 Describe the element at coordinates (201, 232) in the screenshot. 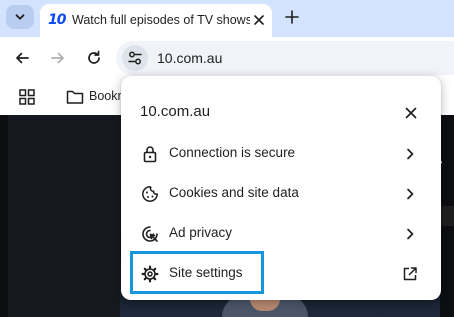

I see `ad-privacy-label: Ad privacy` at that location.